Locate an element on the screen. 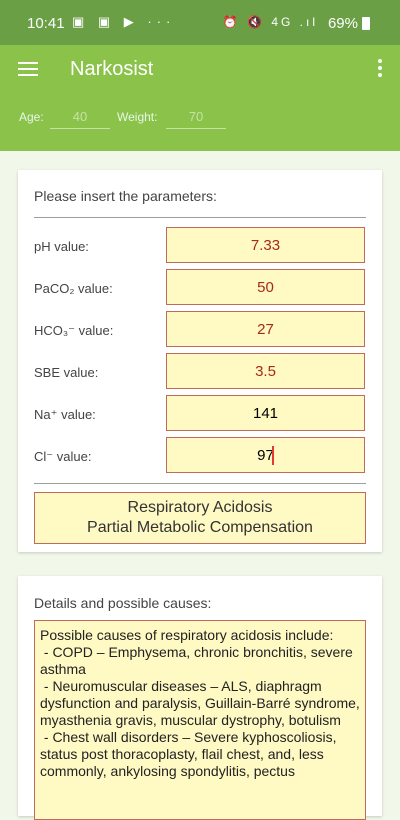  sbe-label: SBE value: is located at coordinates (66, 372).